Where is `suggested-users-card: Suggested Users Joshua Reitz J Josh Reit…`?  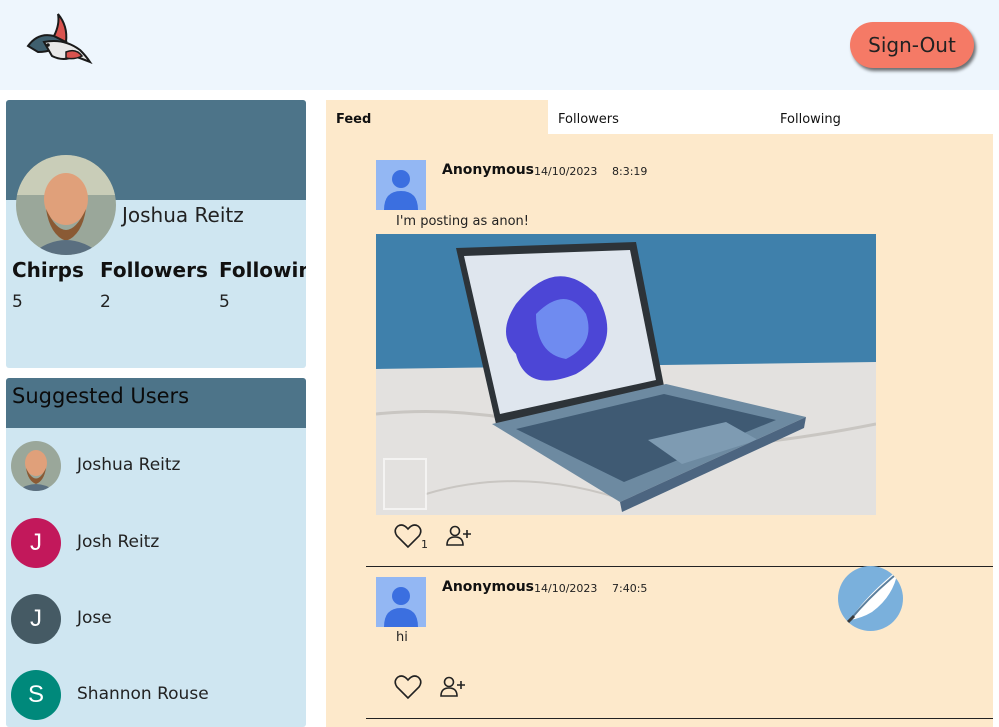 suggested-users-card: Suggested Users Joshua Reitz J Josh Reit… is located at coordinates (156, 552).